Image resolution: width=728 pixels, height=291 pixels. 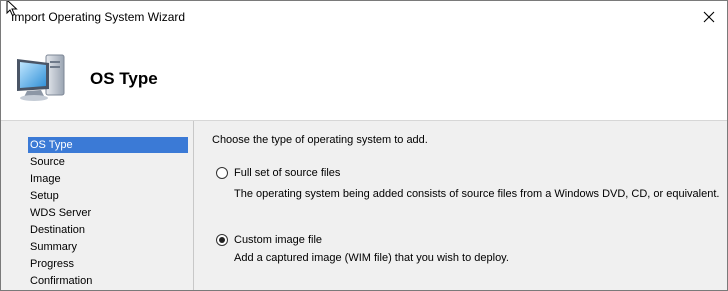 What do you see at coordinates (108, 247) in the screenshot?
I see `nav-item-summary: Summary` at bounding box center [108, 247].